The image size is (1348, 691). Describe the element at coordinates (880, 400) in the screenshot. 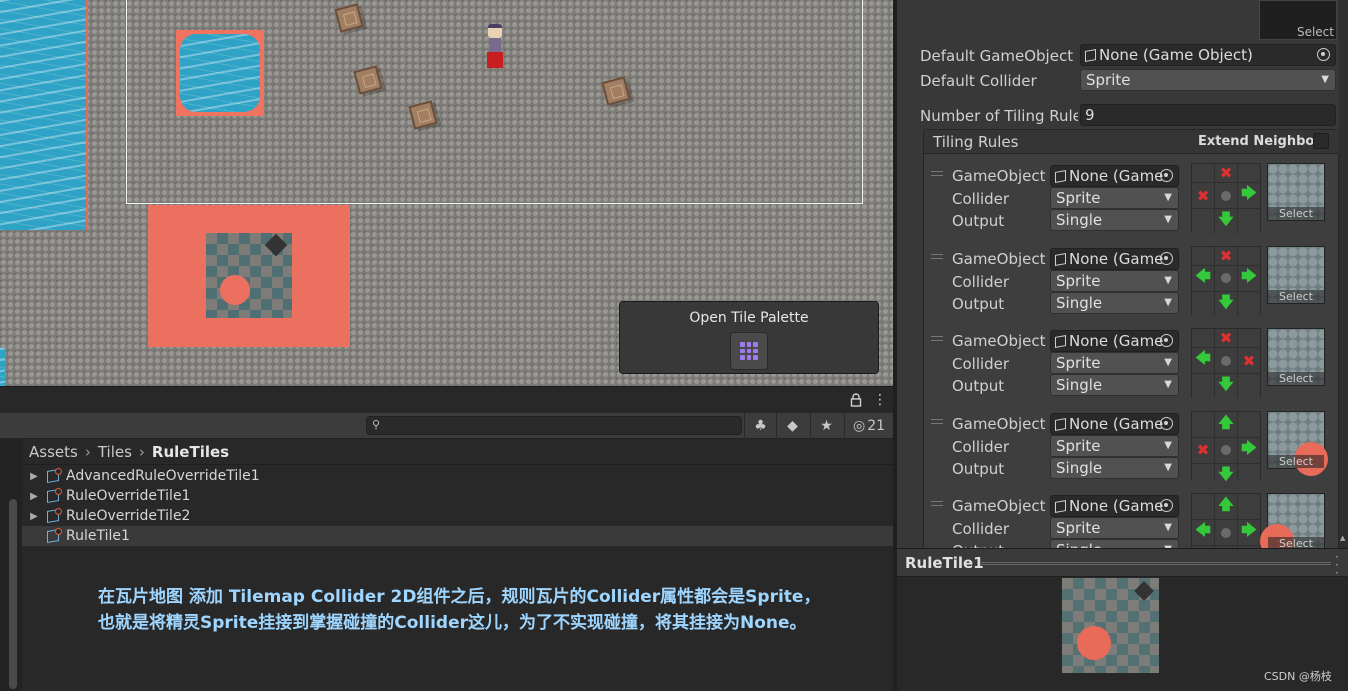

I see `kebab-menu-icon: ⋮` at that location.